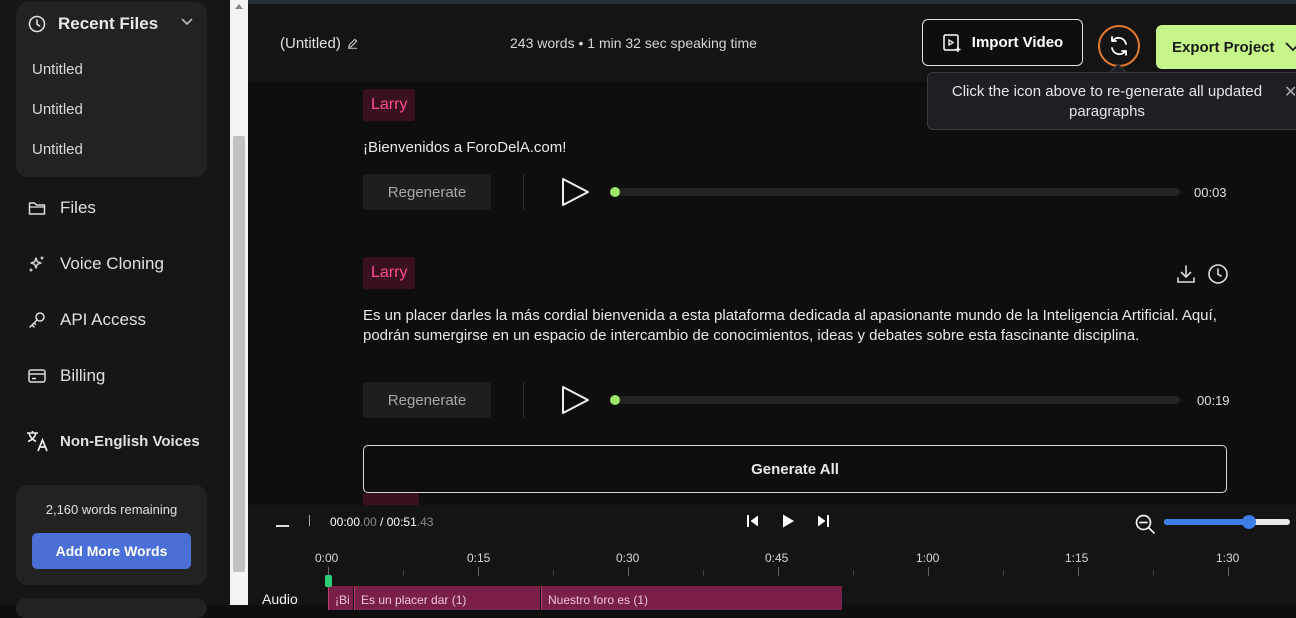 Image resolution: width=1296 pixels, height=618 pixels. I want to click on zoom-slider, so click(1227, 522).